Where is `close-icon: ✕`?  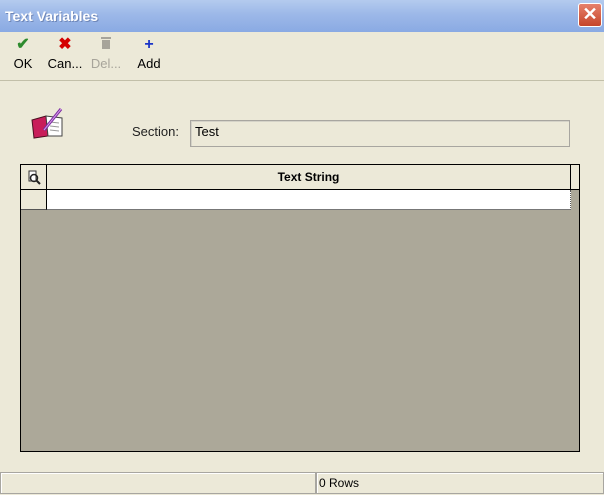
close-icon: ✕ is located at coordinates (590, 14).